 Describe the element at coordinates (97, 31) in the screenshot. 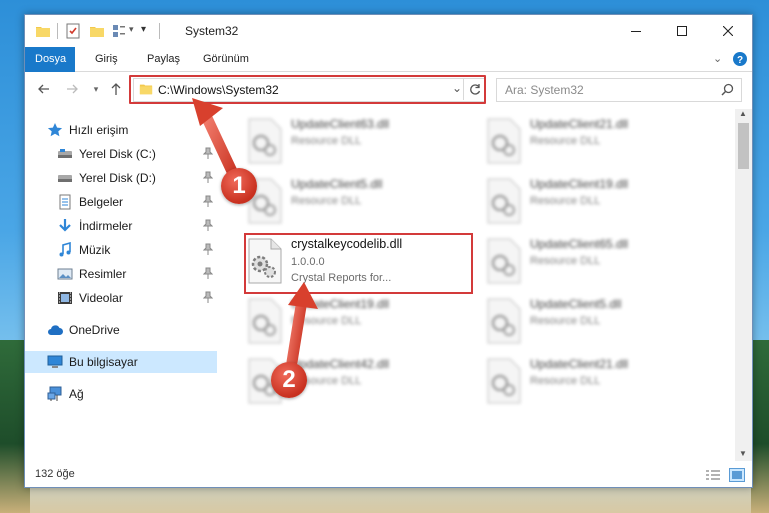

I see `new-folder-icon` at that location.